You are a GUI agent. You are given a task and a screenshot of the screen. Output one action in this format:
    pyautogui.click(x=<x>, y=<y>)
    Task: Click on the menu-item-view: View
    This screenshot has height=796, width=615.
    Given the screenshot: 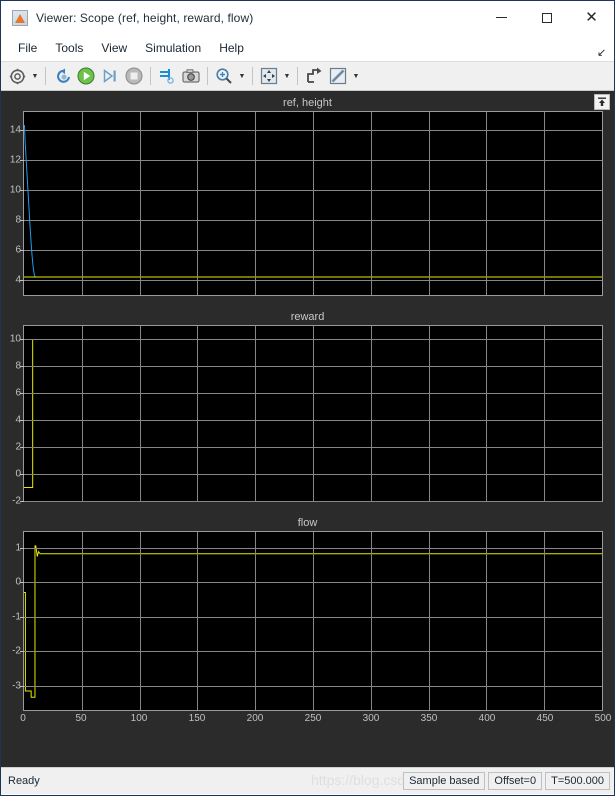 What is the action you would take?
    pyautogui.click(x=114, y=48)
    